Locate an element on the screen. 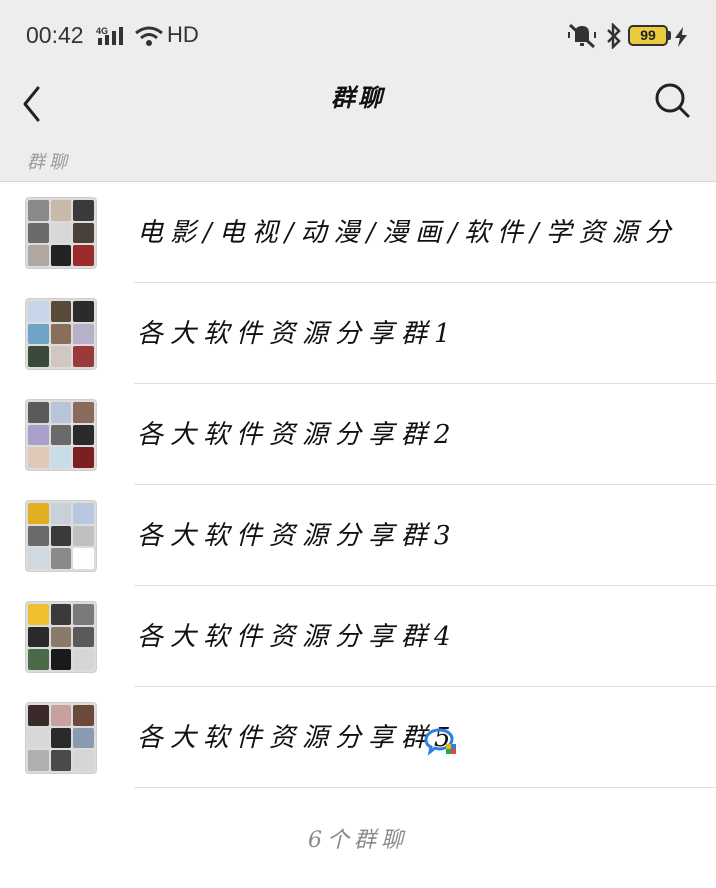  svg-text: 4G is located at coordinates (102, 31).